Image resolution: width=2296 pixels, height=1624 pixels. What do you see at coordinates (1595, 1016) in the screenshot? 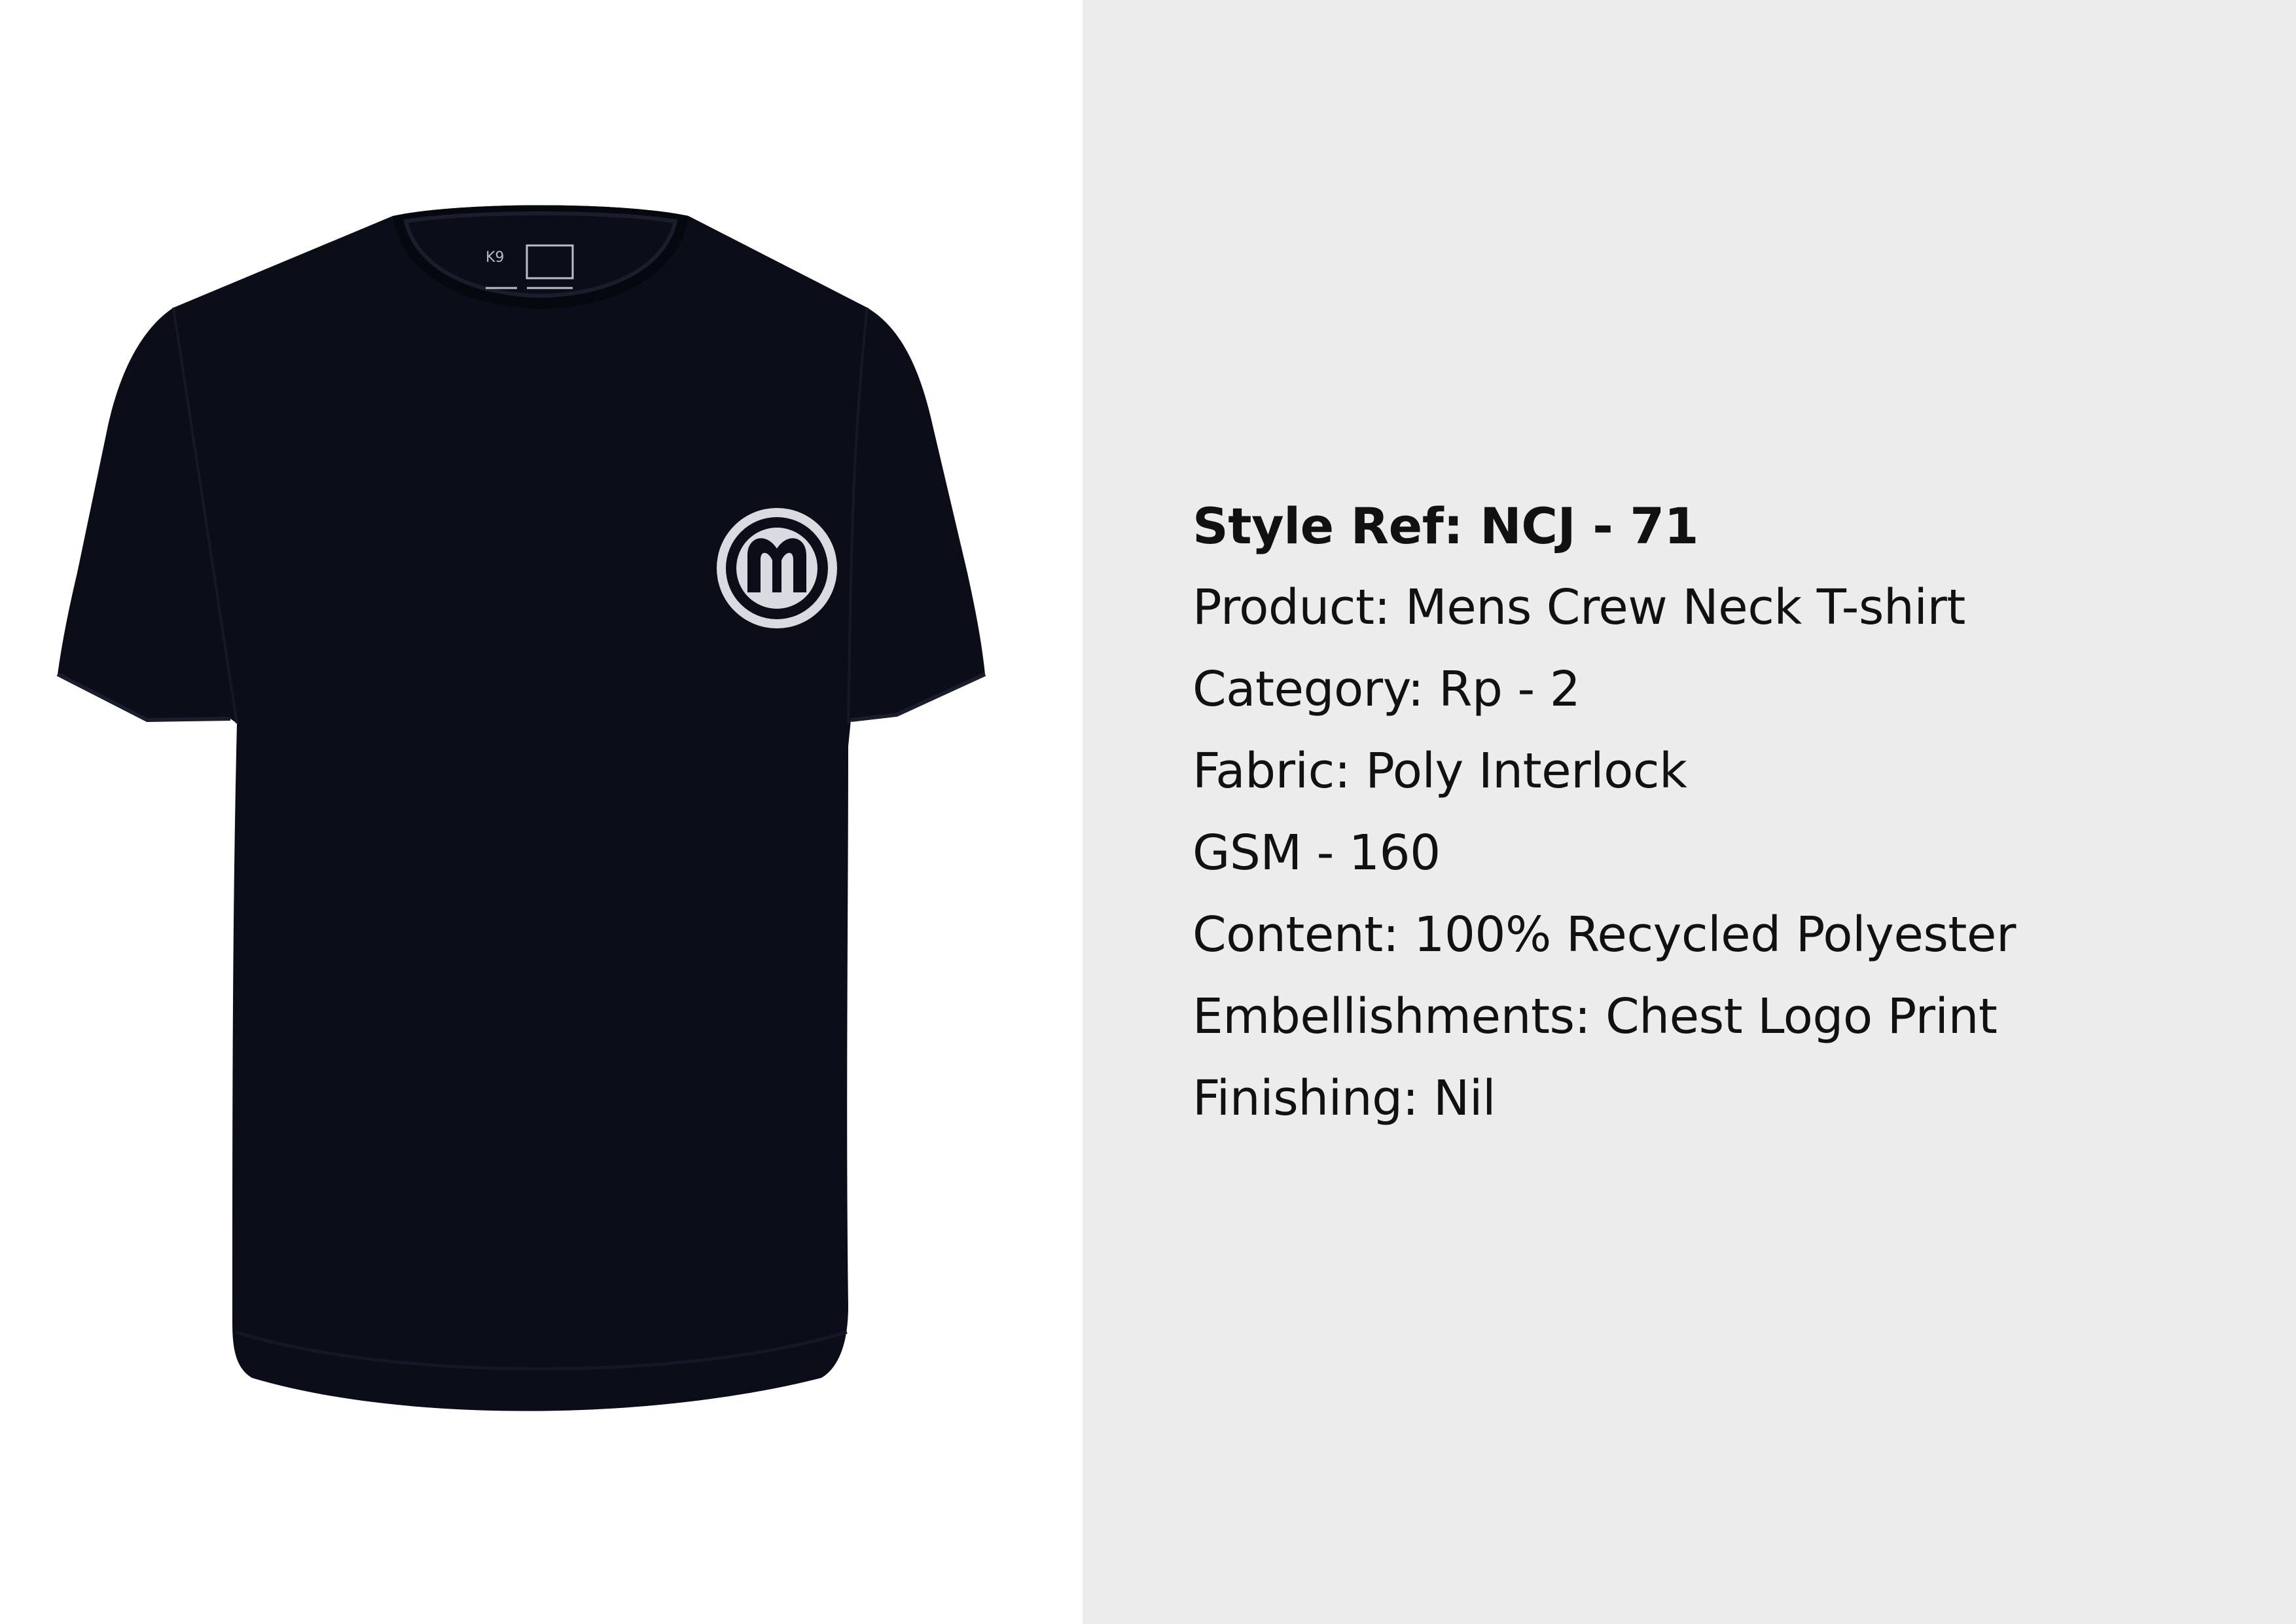
I see `embellishments-spec: Embellishments: Chest Logo Print` at bounding box center [1595, 1016].